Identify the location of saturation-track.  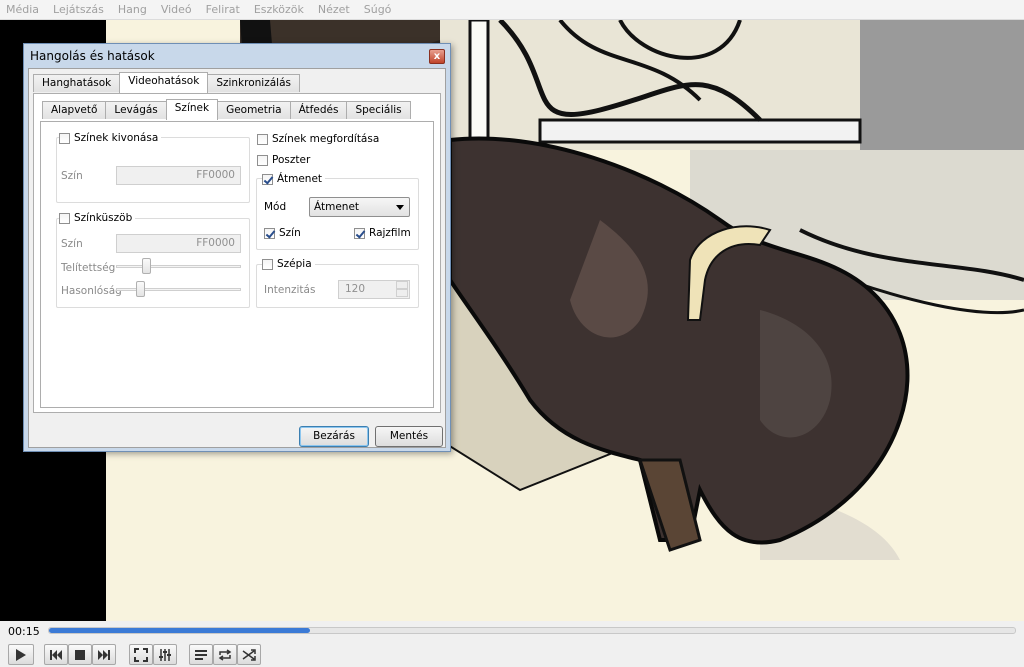
(178, 266).